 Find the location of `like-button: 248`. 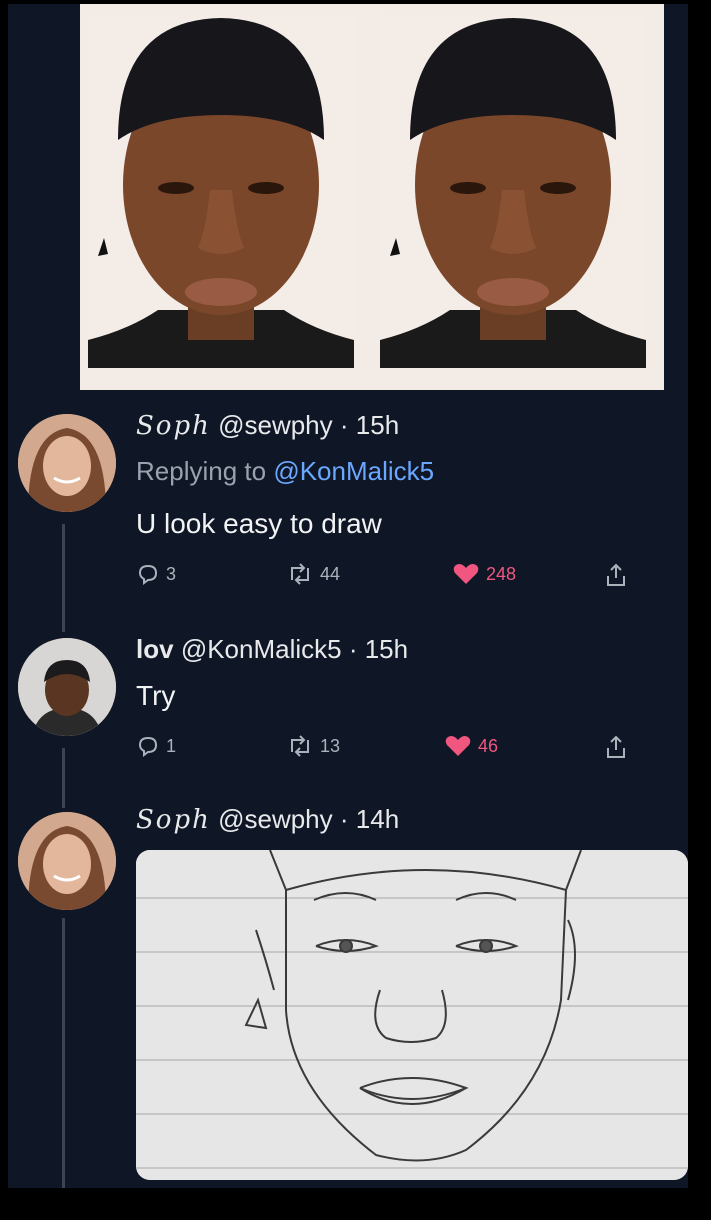

like-button: 248 is located at coordinates (484, 574).